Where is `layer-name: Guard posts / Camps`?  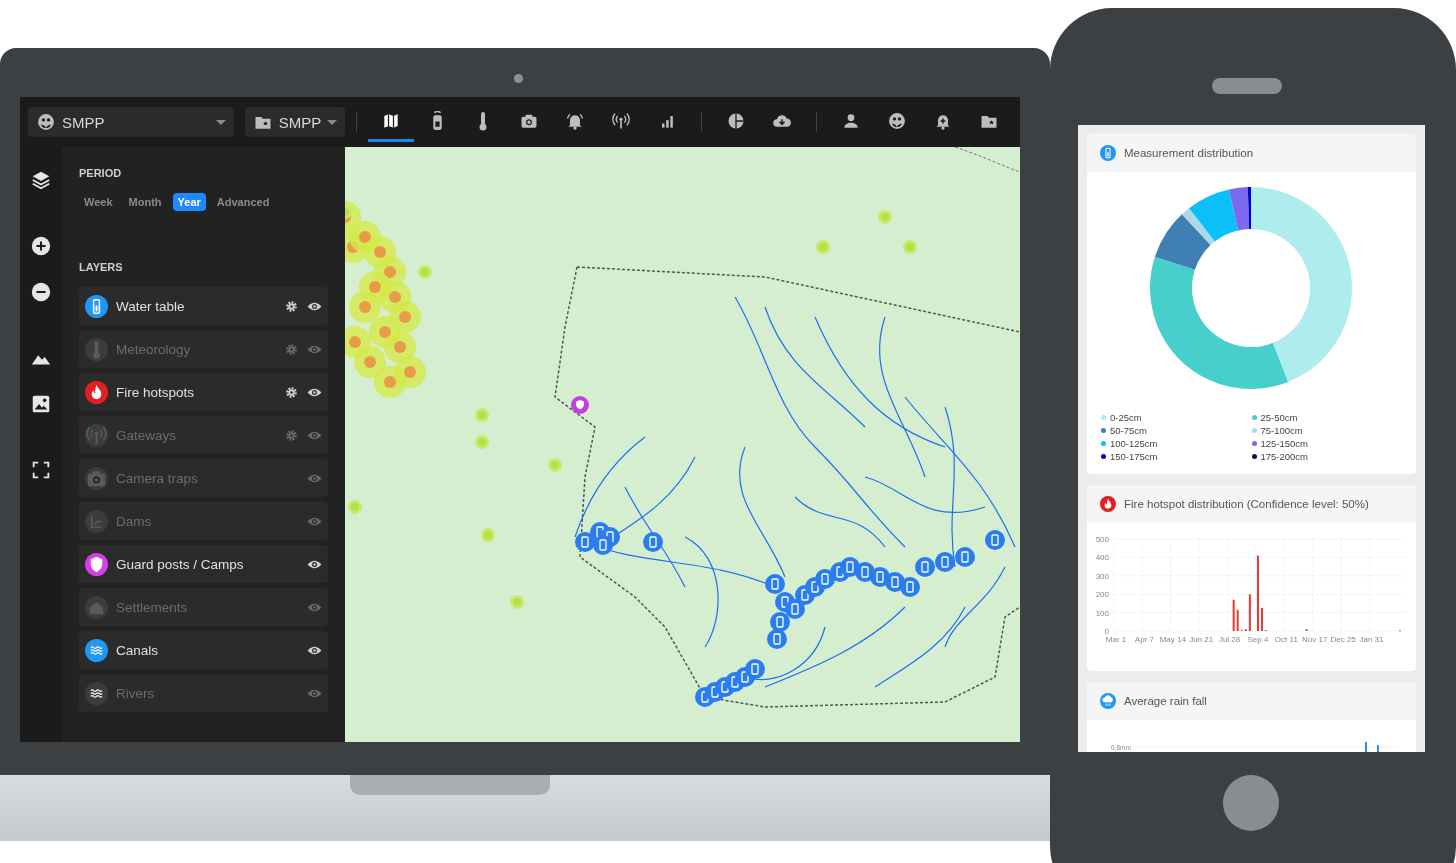 layer-name: Guard posts / Camps is located at coordinates (180, 564).